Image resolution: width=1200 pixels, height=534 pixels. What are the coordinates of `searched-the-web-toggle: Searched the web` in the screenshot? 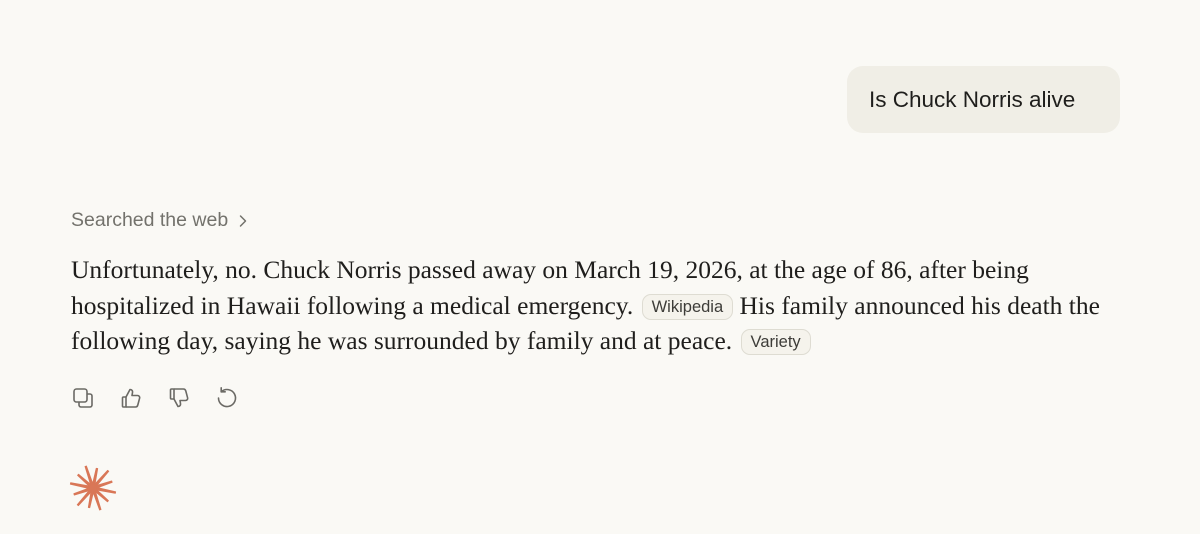 It's located at (159, 220).